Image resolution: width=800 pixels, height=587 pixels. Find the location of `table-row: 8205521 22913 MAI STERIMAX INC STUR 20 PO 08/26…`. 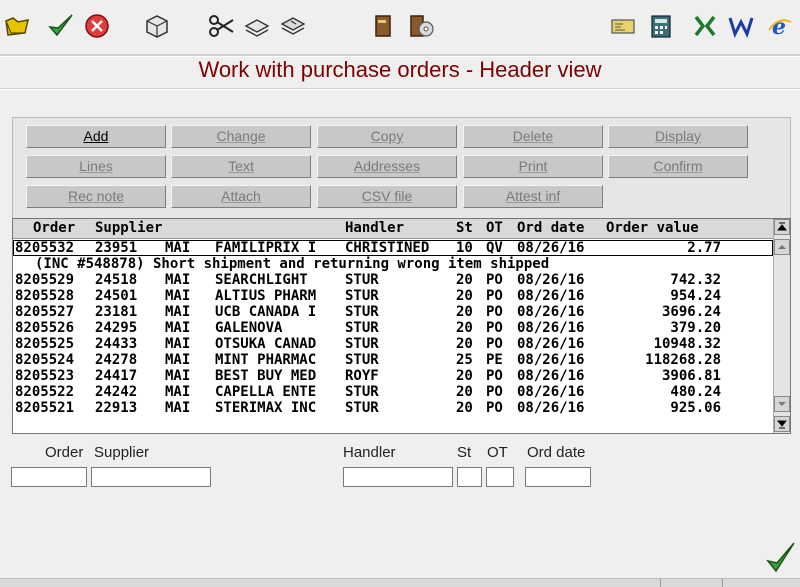

table-row: 8205521 22913 MAI STERIMAX INC STUR 20 PO 08/26… is located at coordinates (393, 408).